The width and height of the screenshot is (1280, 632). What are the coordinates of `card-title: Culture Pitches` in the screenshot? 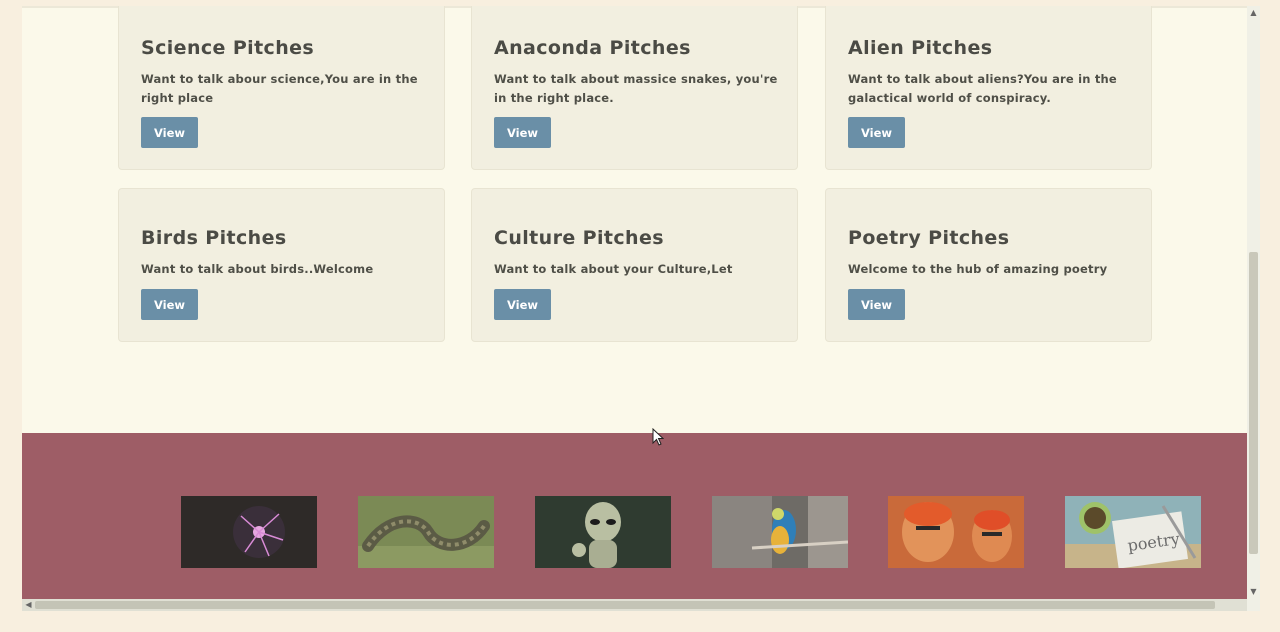 It's located at (579, 238).